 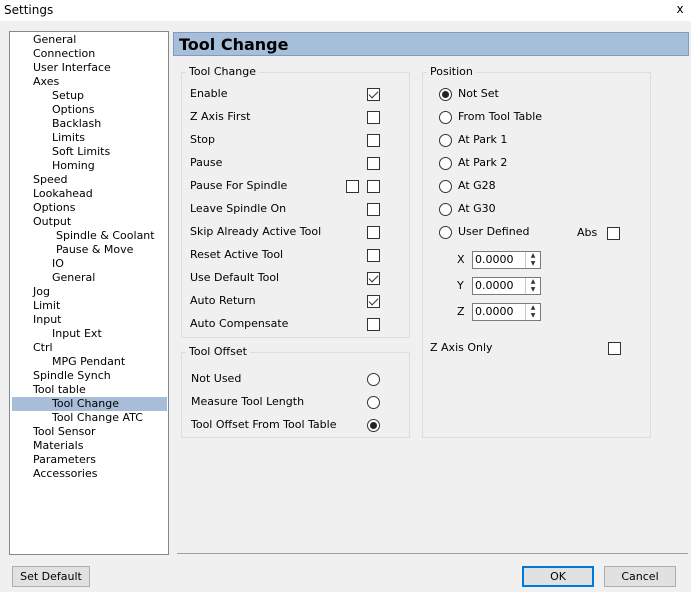 What do you see at coordinates (680, 10) in the screenshot?
I see `close-icon: x` at bounding box center [680, 10].